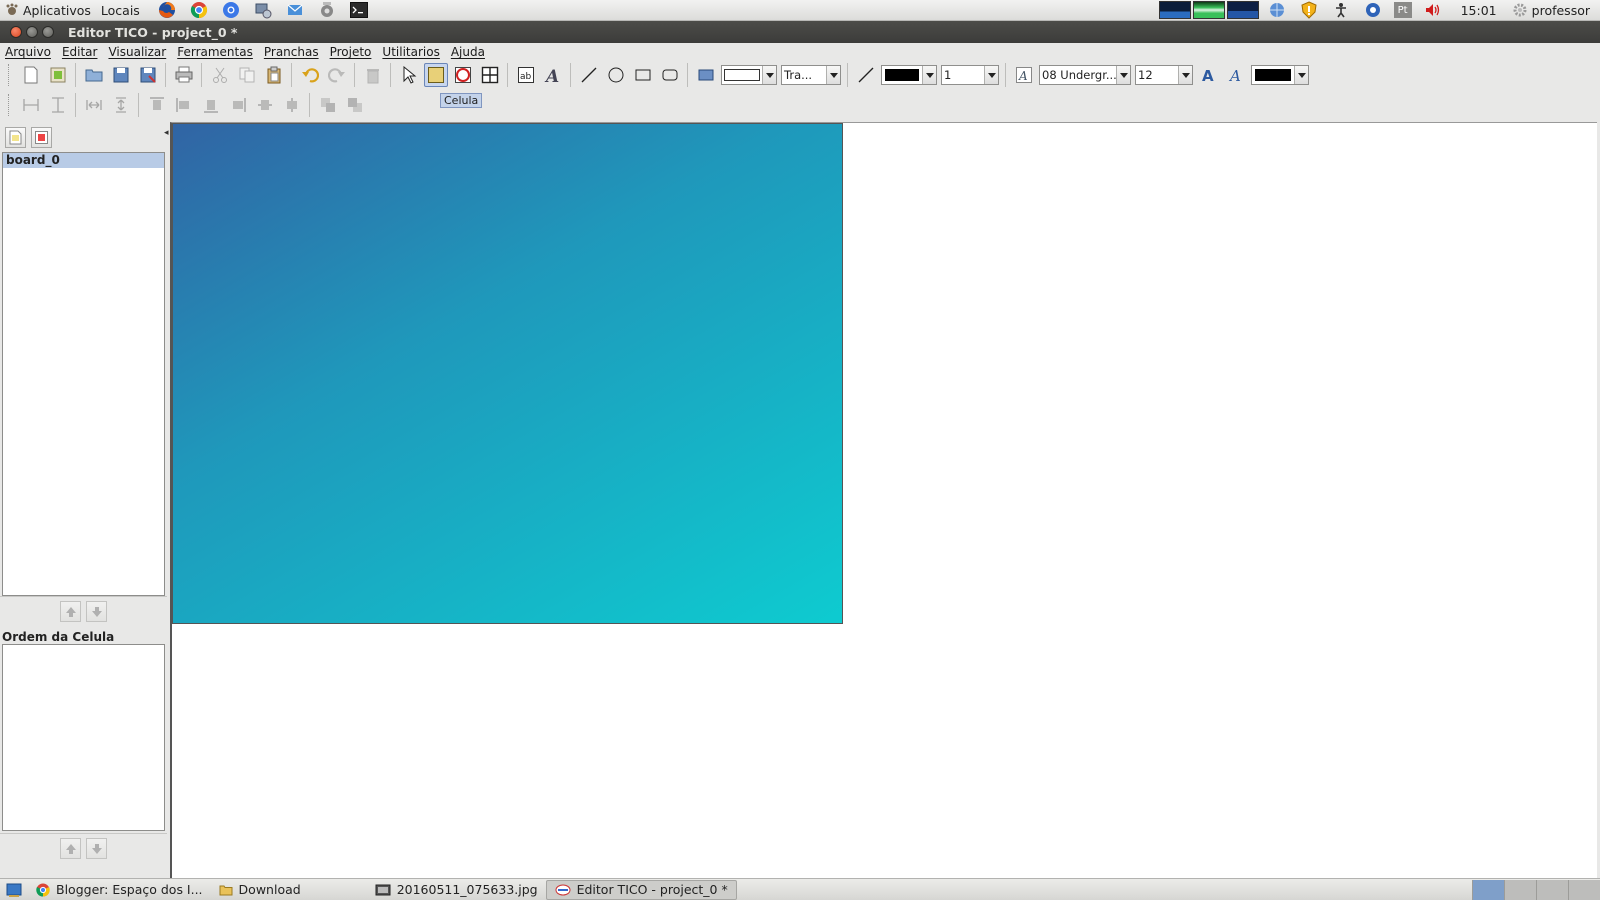 This screenshot has height=900, width=1600. What do you see at coordinates (1554, 10) in the screenshot?
I see `user-menu: professor` at bounding box center [1554, 10].